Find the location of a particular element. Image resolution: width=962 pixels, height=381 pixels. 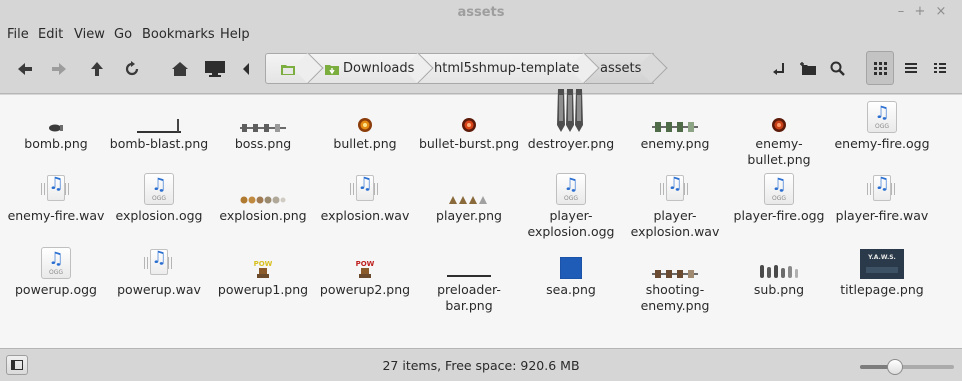

powerup2-thumbnail: POW is located at coordinates (365, 269).